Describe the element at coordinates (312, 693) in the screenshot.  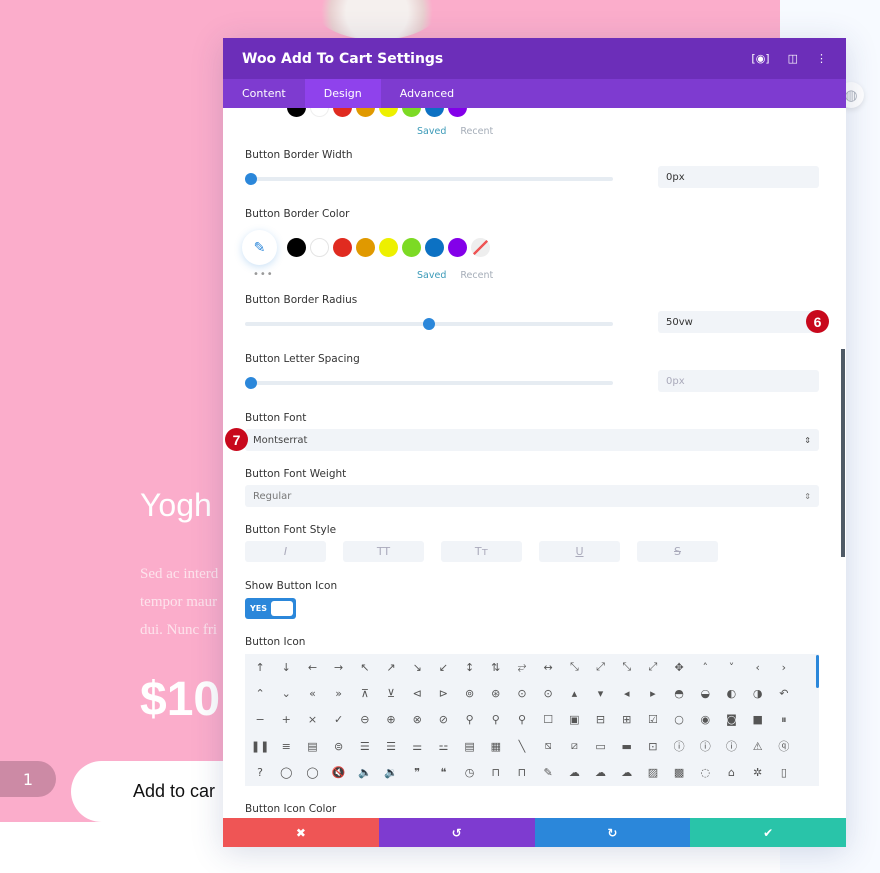
I see `icon-option: «` at that location.